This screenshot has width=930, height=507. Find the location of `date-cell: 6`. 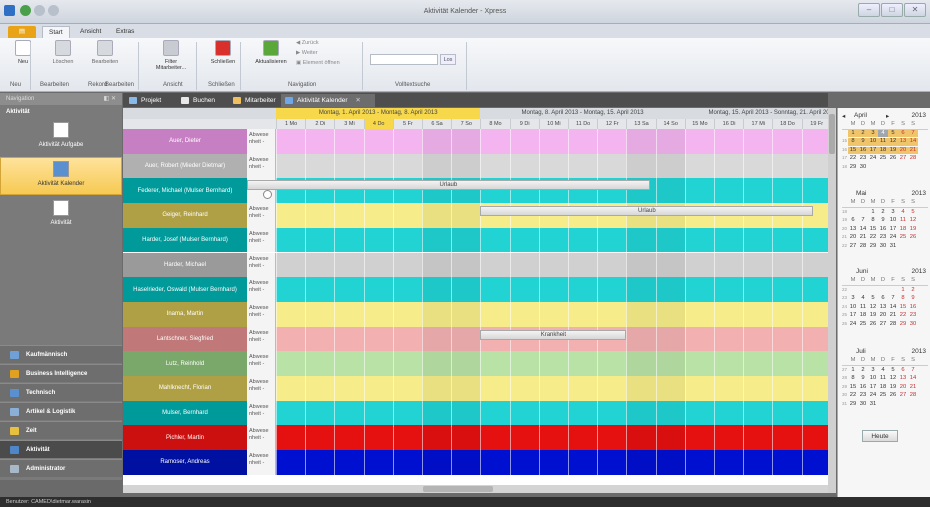

date-cell: 6 is located at coordinates (883, 299).